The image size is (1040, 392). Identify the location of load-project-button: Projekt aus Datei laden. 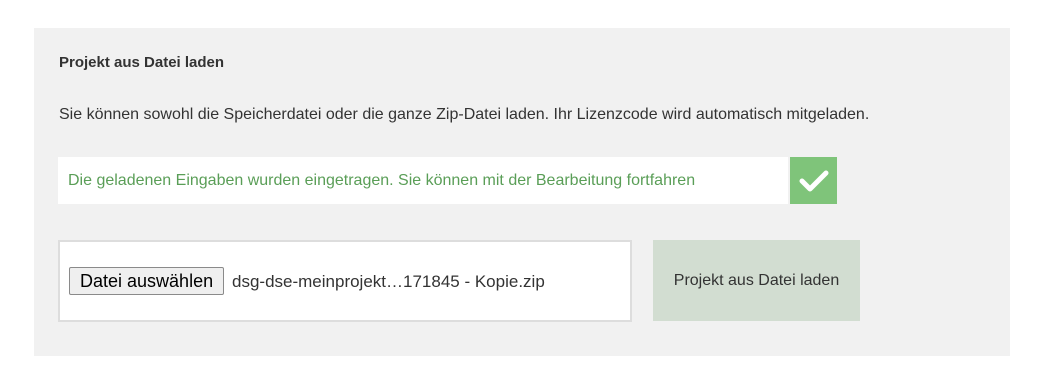
(756, 280).